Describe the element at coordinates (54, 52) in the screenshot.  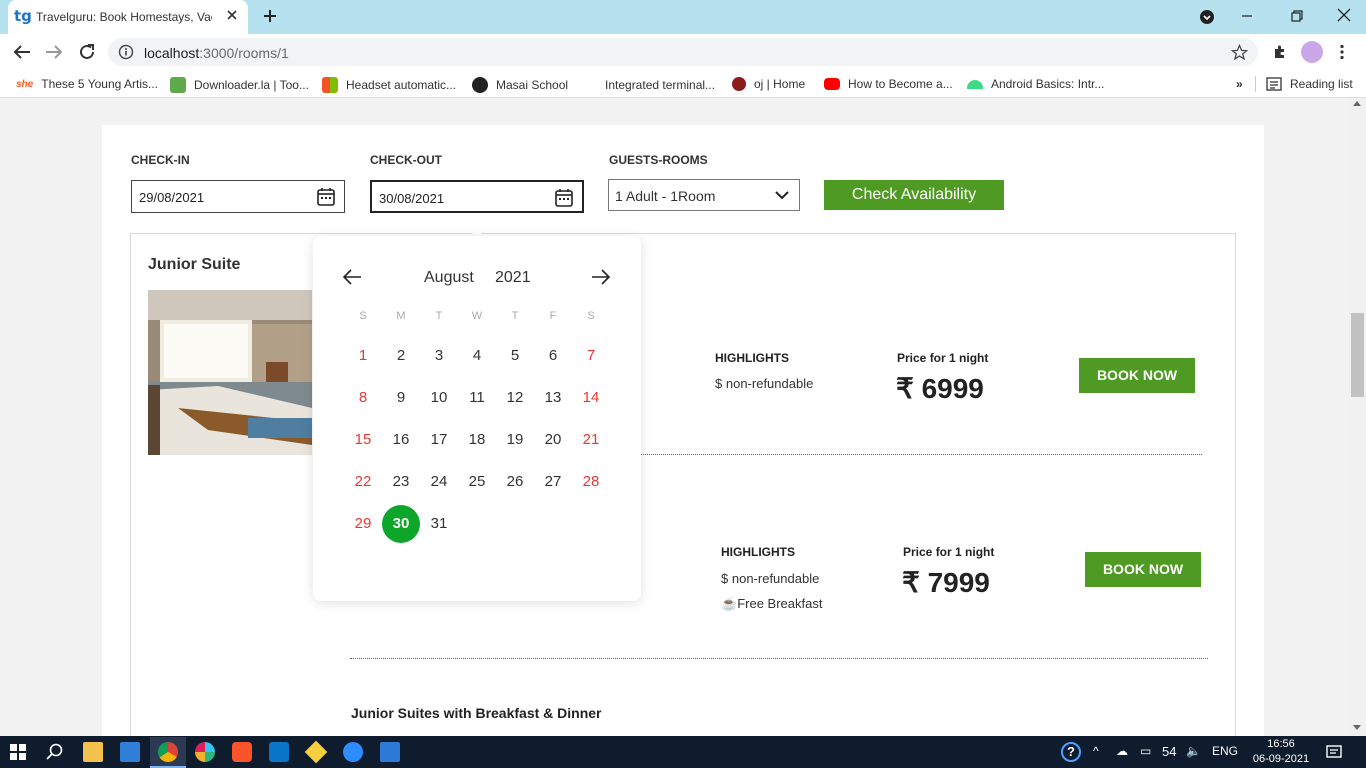
I see `forward-icon` at that location.